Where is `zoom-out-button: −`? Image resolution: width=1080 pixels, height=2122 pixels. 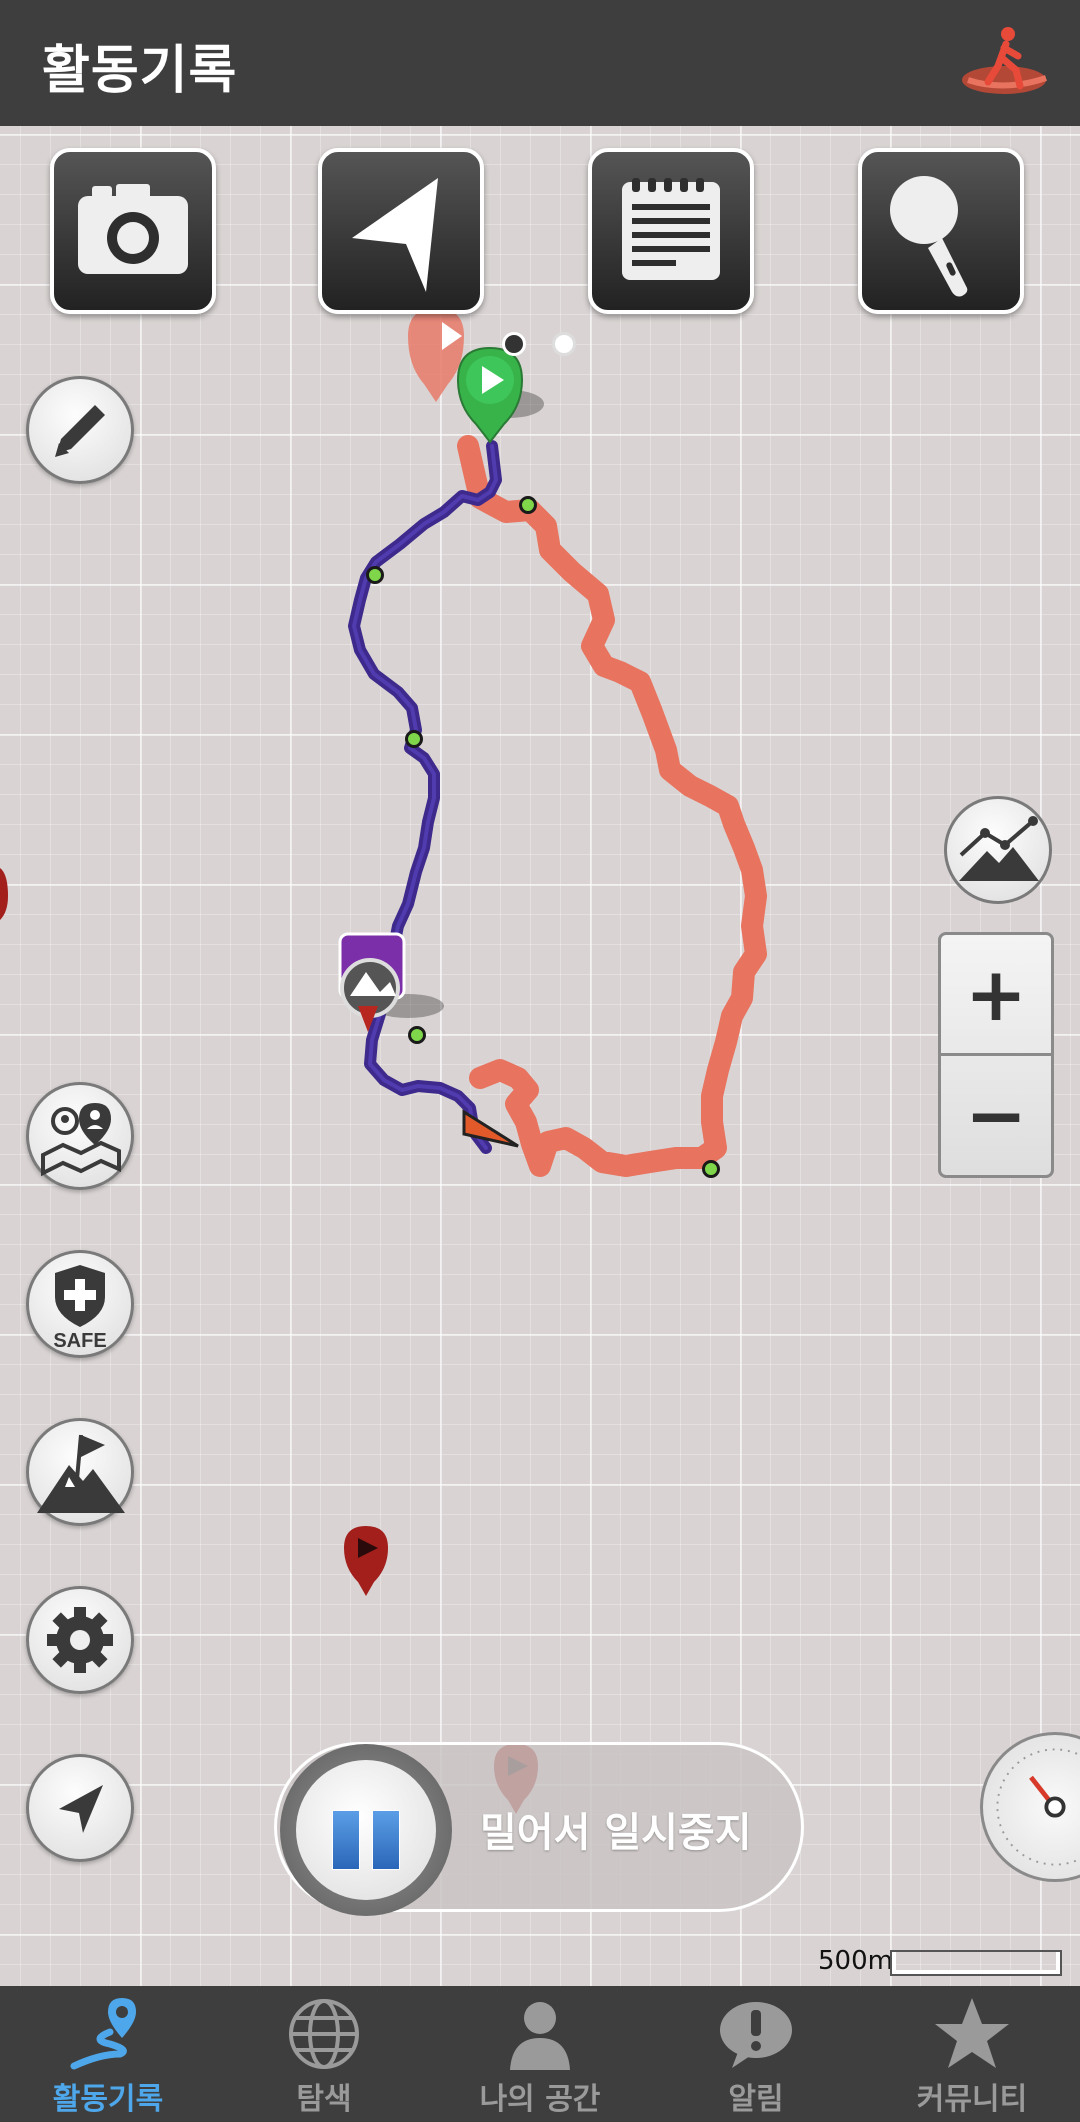
zoom-out-button: − is located at coordinates (996, 1115).